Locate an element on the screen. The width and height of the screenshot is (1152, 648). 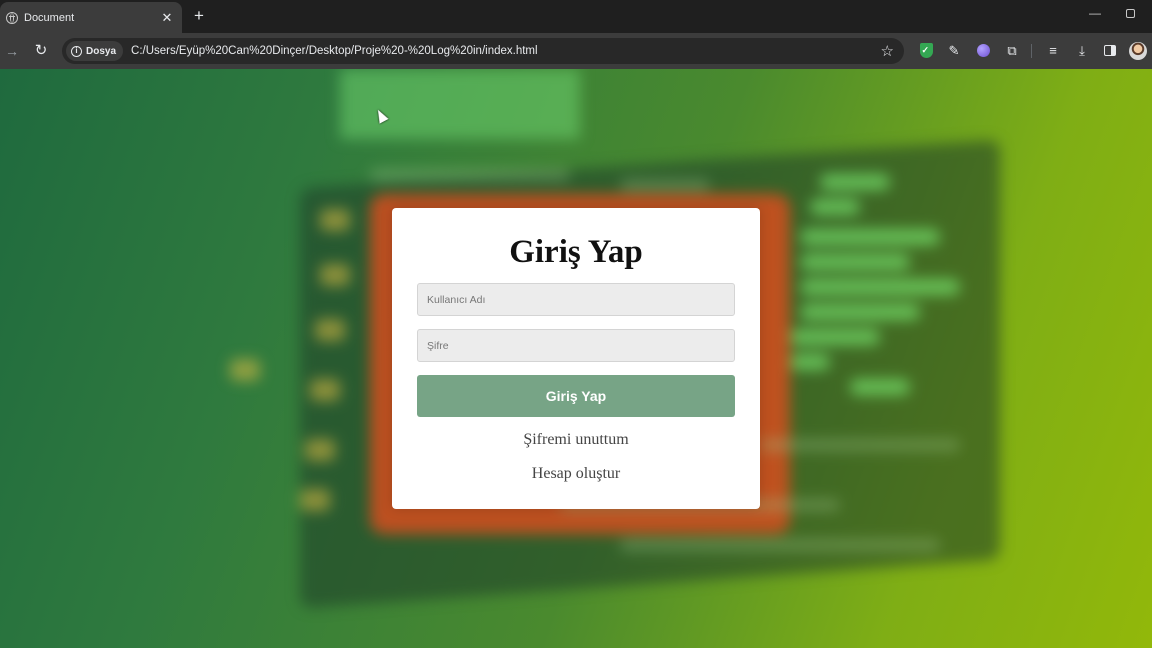
login-button: Giriş Yap is located at coordinates (576, 396).